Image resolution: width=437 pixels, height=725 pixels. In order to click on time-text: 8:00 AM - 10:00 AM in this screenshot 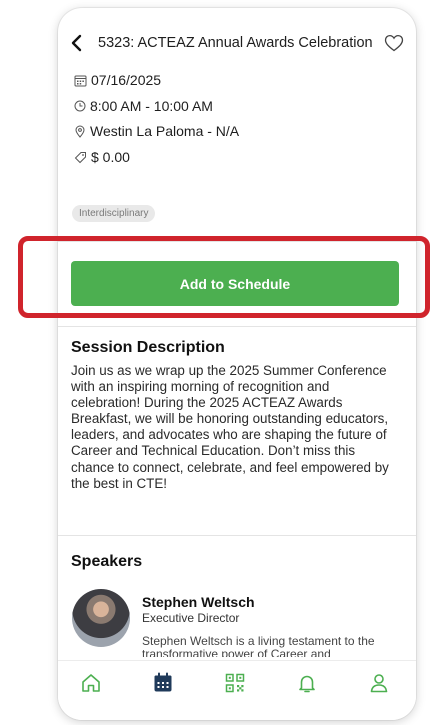, I will do `click(151, 106)`.